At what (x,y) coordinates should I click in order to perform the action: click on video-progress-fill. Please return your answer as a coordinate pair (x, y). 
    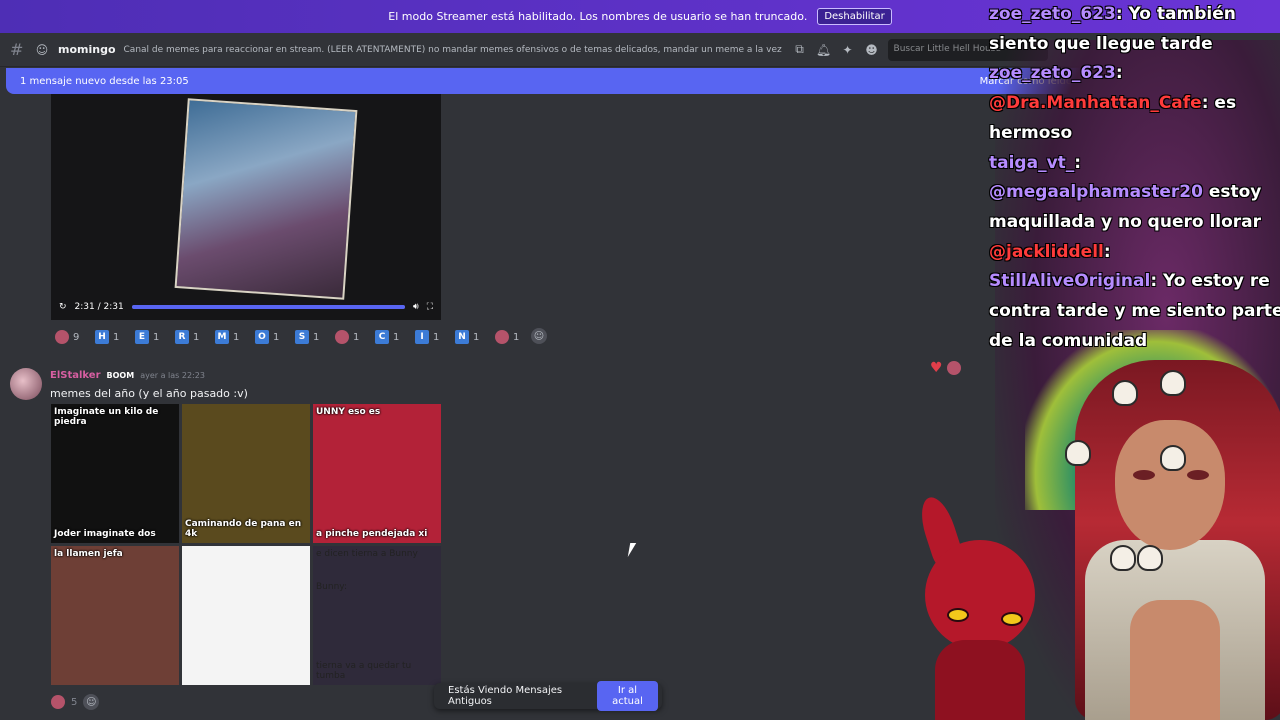
    Looking at the image, I should click on (268, 307).